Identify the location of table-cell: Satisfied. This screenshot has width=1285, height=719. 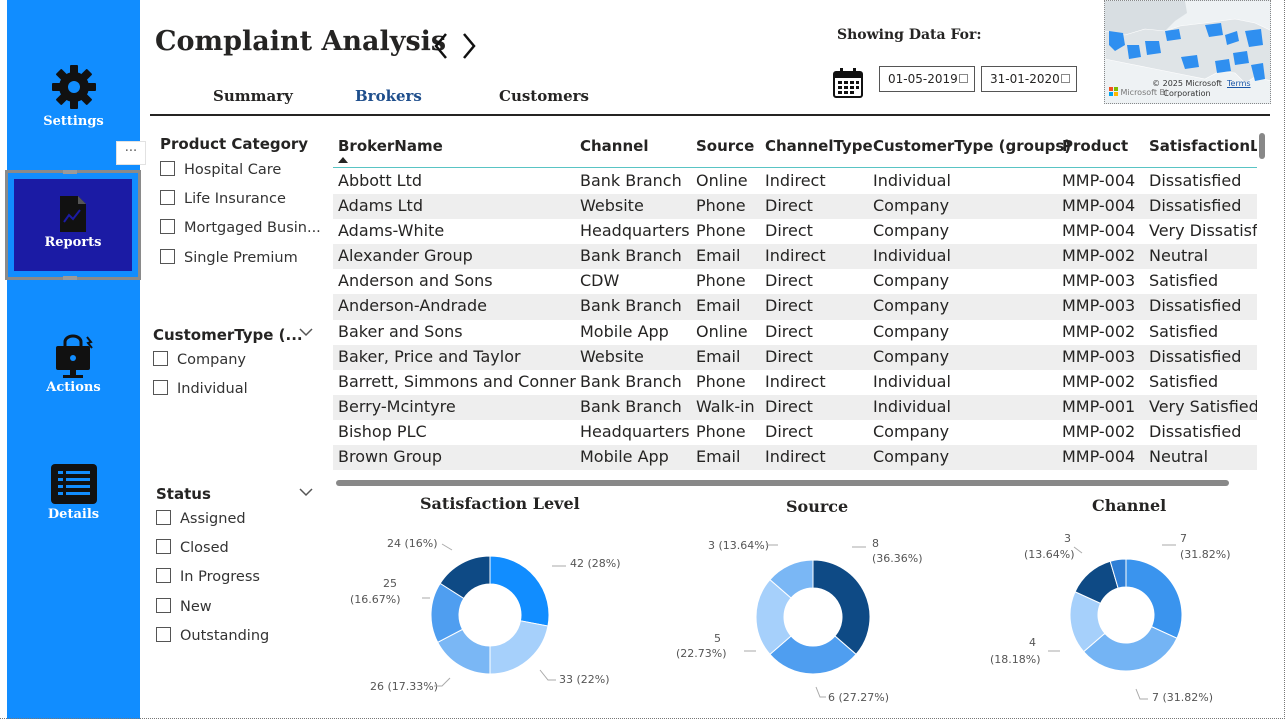
(1184, 331).